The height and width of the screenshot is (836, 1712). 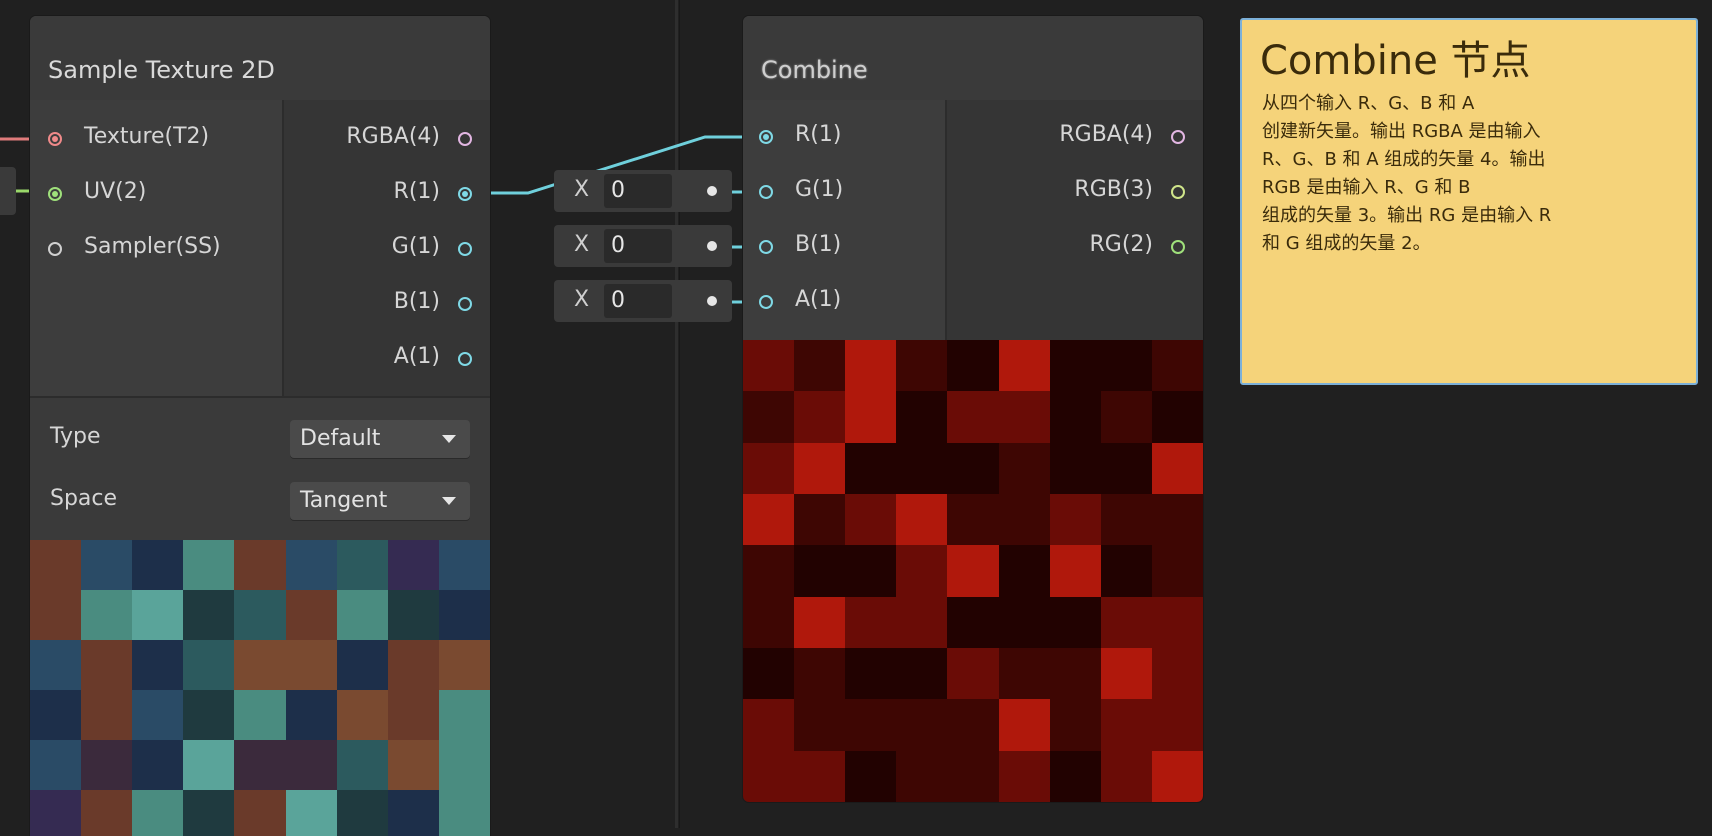 I want to click on node-settings: Type Default Space Tangent, so click(x=260, y=469).